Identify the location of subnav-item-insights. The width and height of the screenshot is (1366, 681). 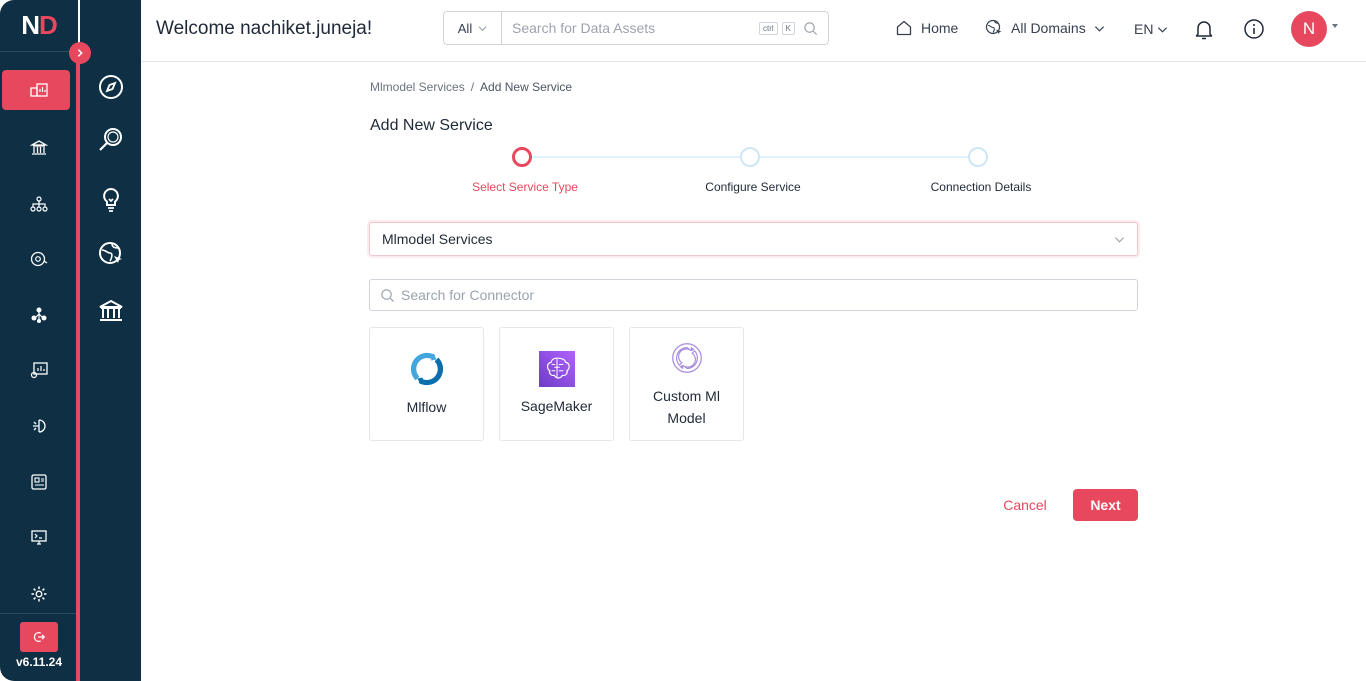
(110, 200).